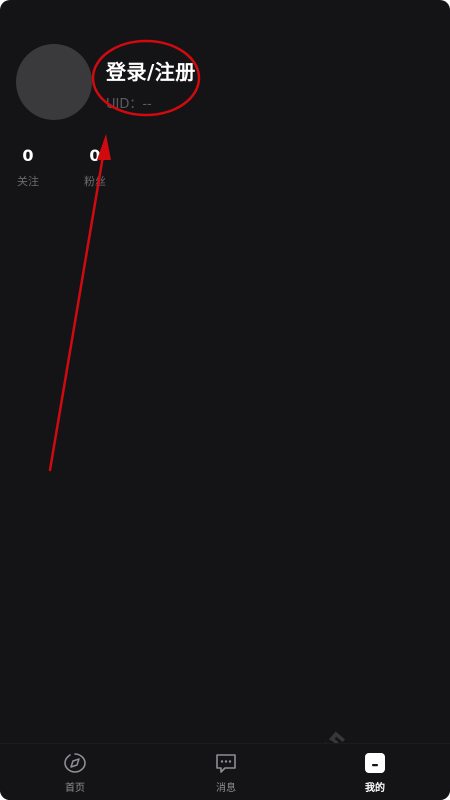  I want to click on following-label: 关注, so click(28, 181).